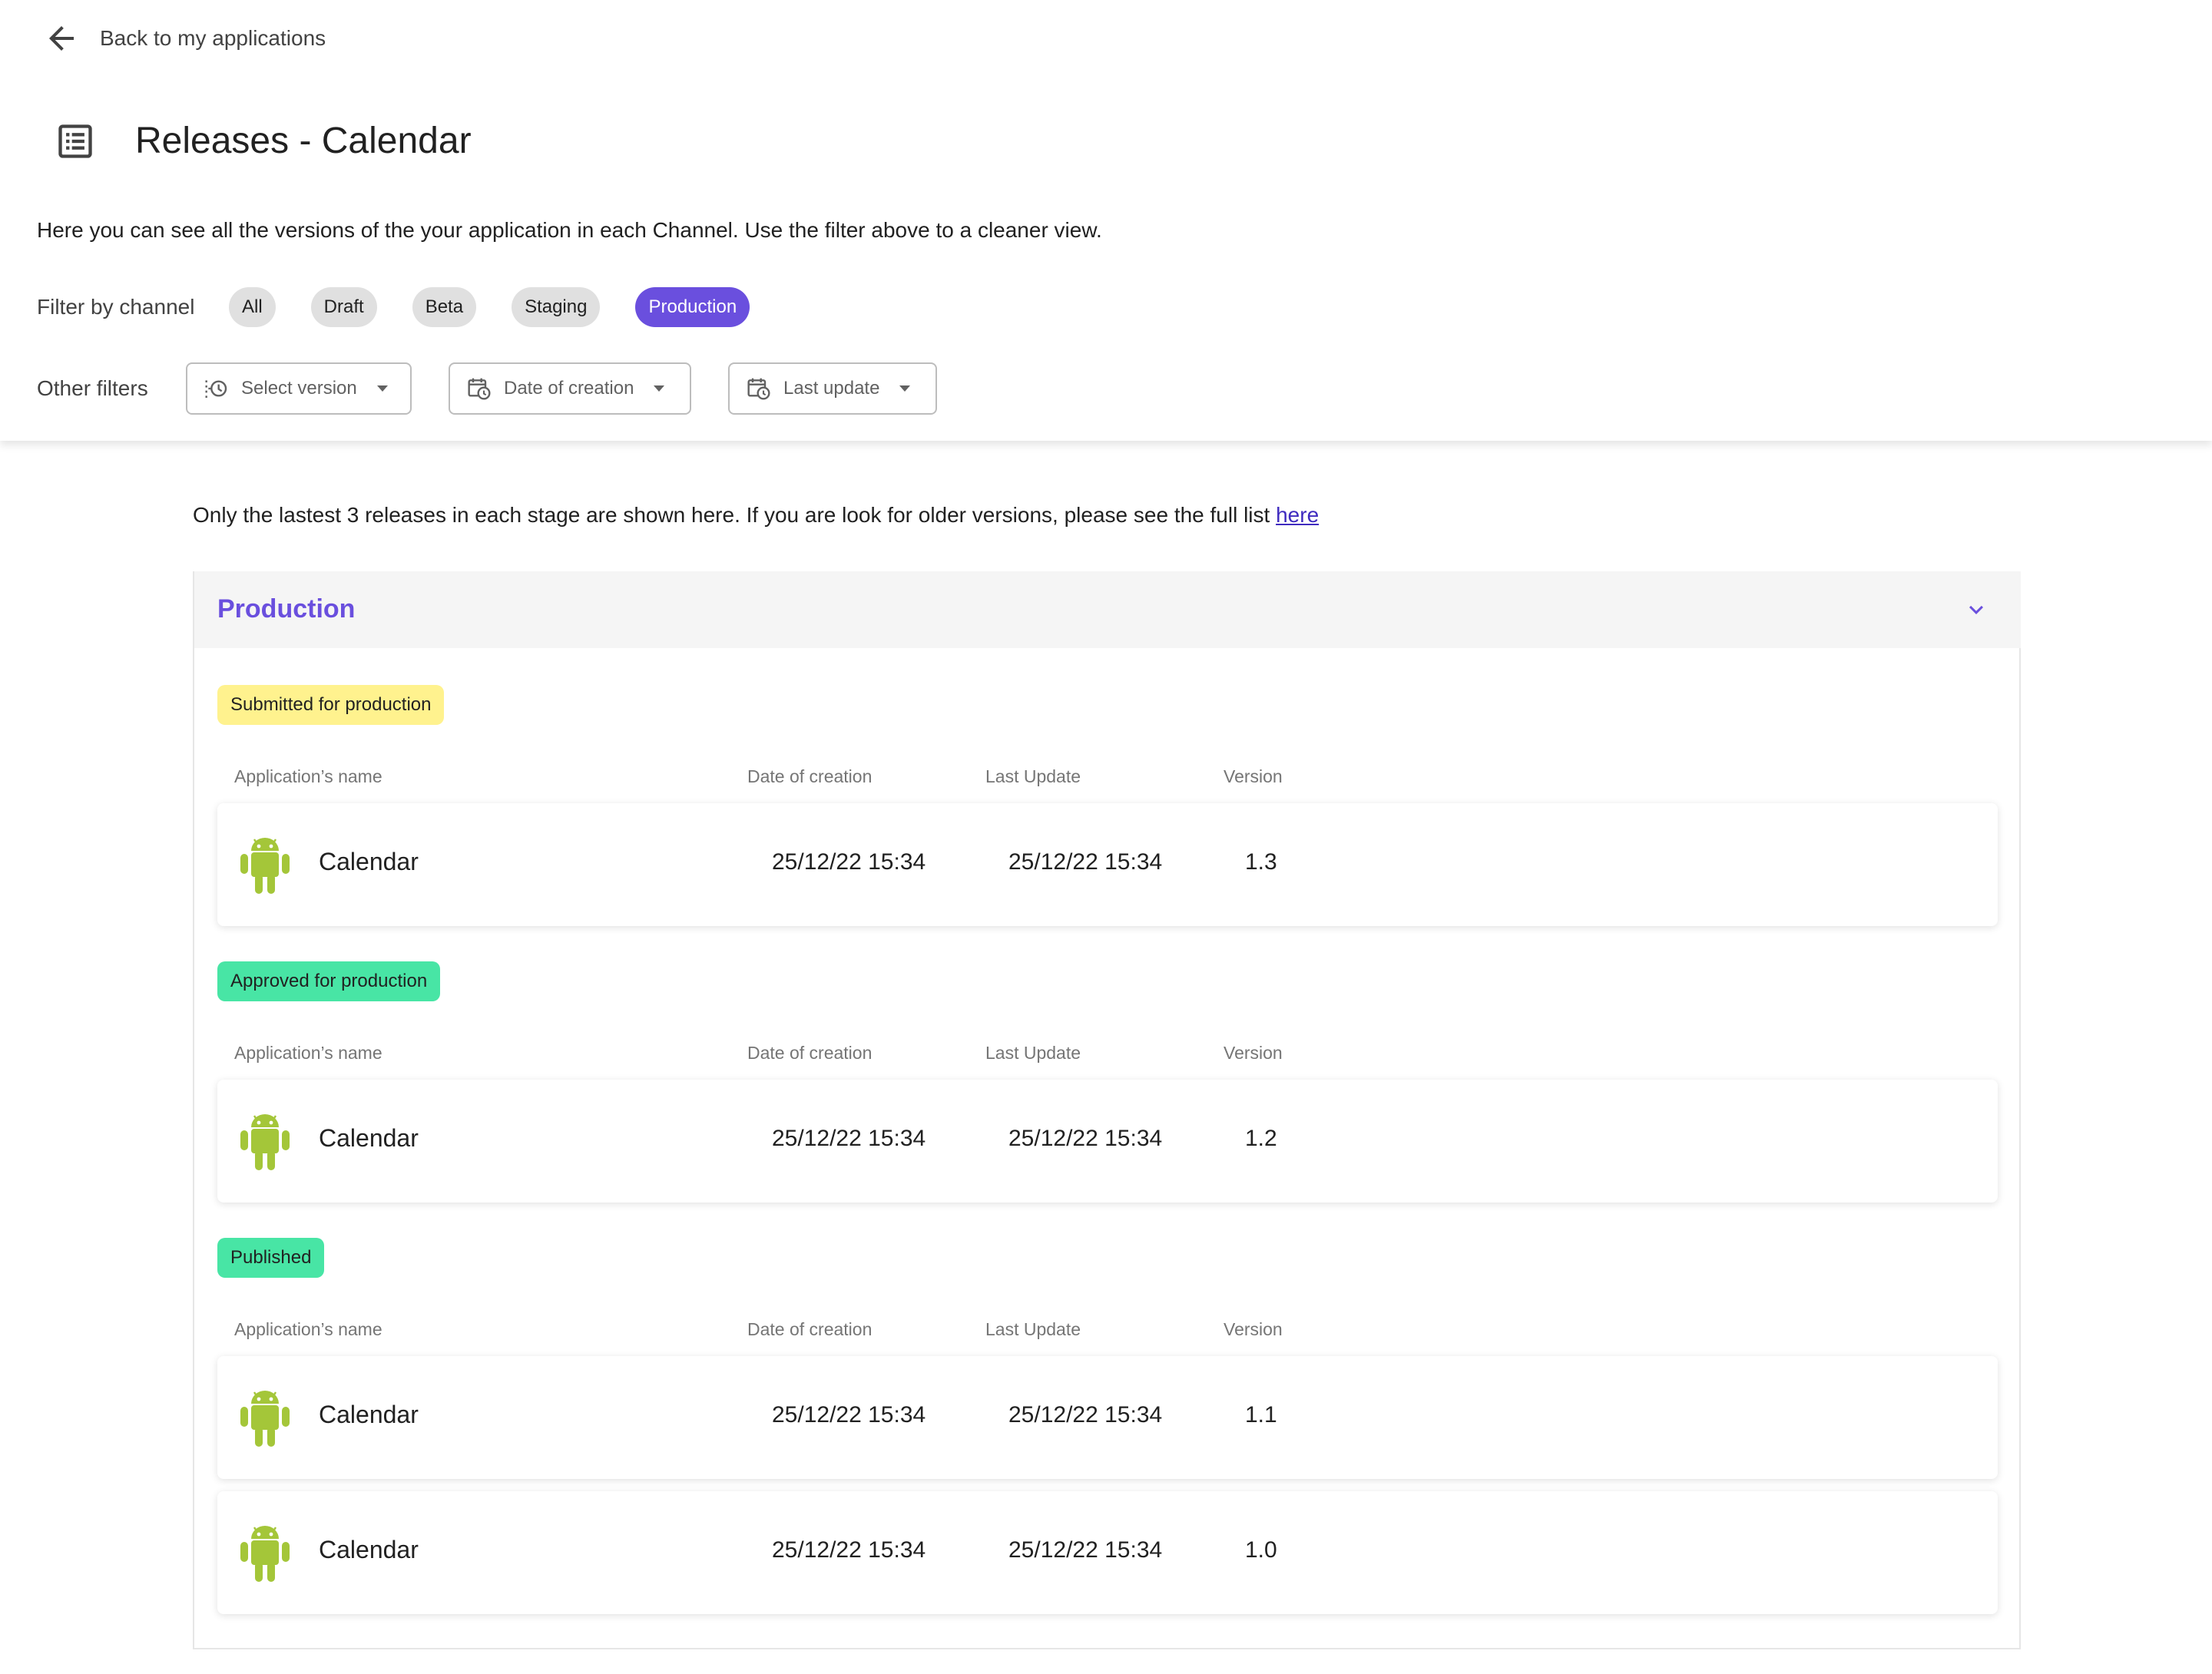  Describe the element at coordinates (1261, 1550) in the screenshot. I see `version: 1.0` at that location.